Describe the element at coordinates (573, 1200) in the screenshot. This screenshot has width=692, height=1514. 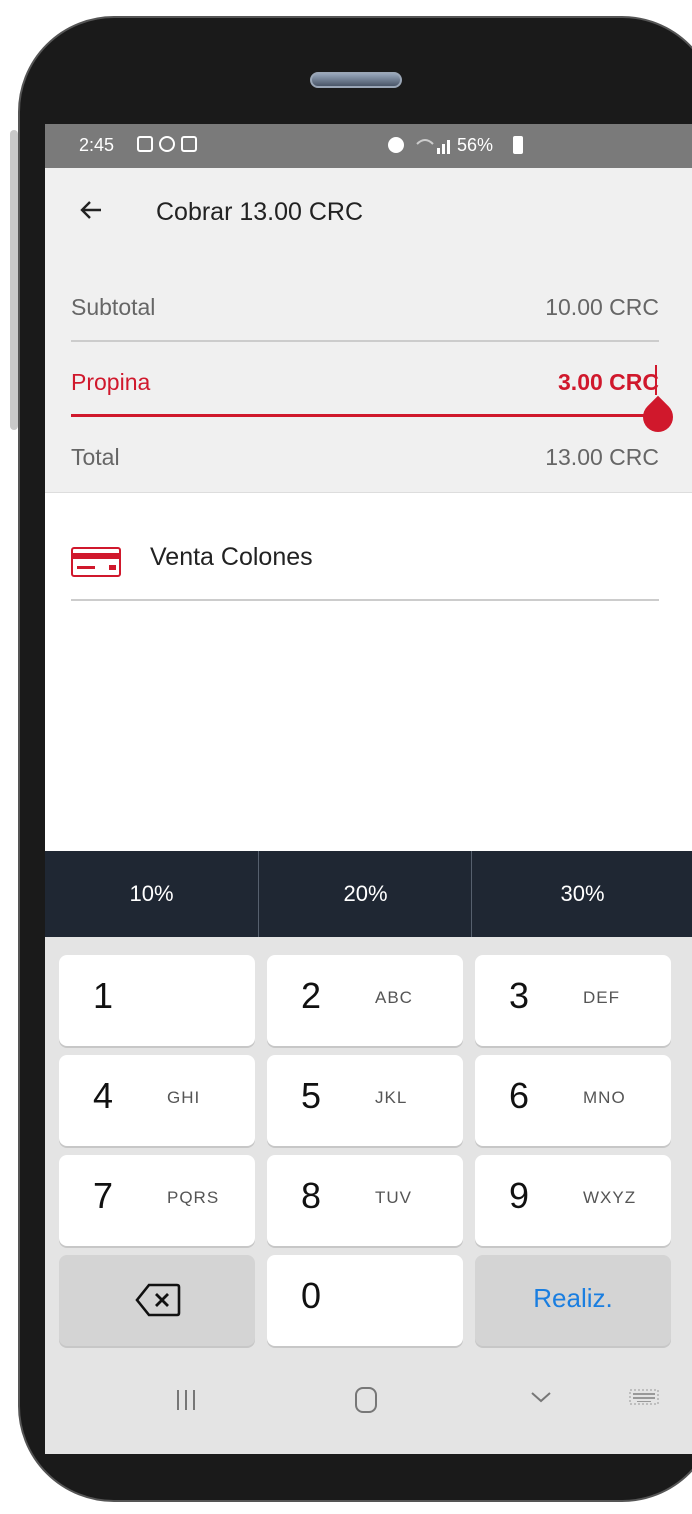
I see `key-9: 9 WXYZ` at that location.